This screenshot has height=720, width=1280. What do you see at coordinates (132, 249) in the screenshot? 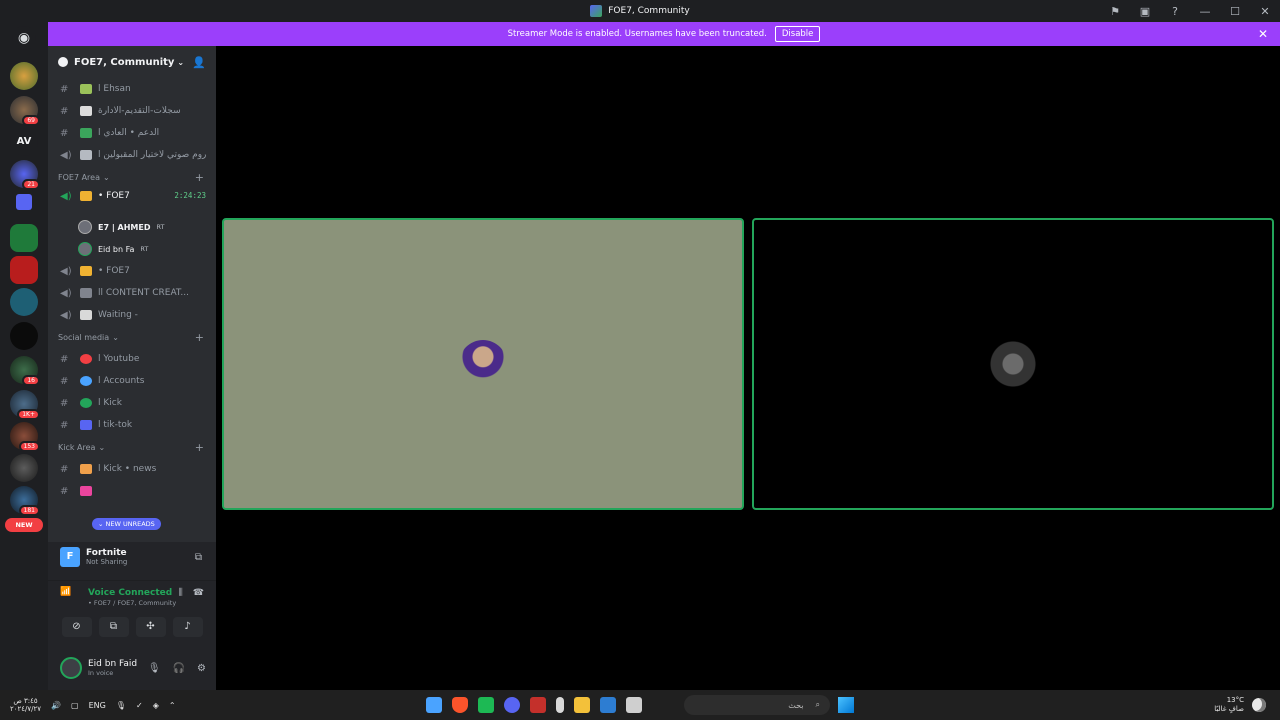
I see `voice-user: Eid bn Fa RT` at bounding box center [132, 249].